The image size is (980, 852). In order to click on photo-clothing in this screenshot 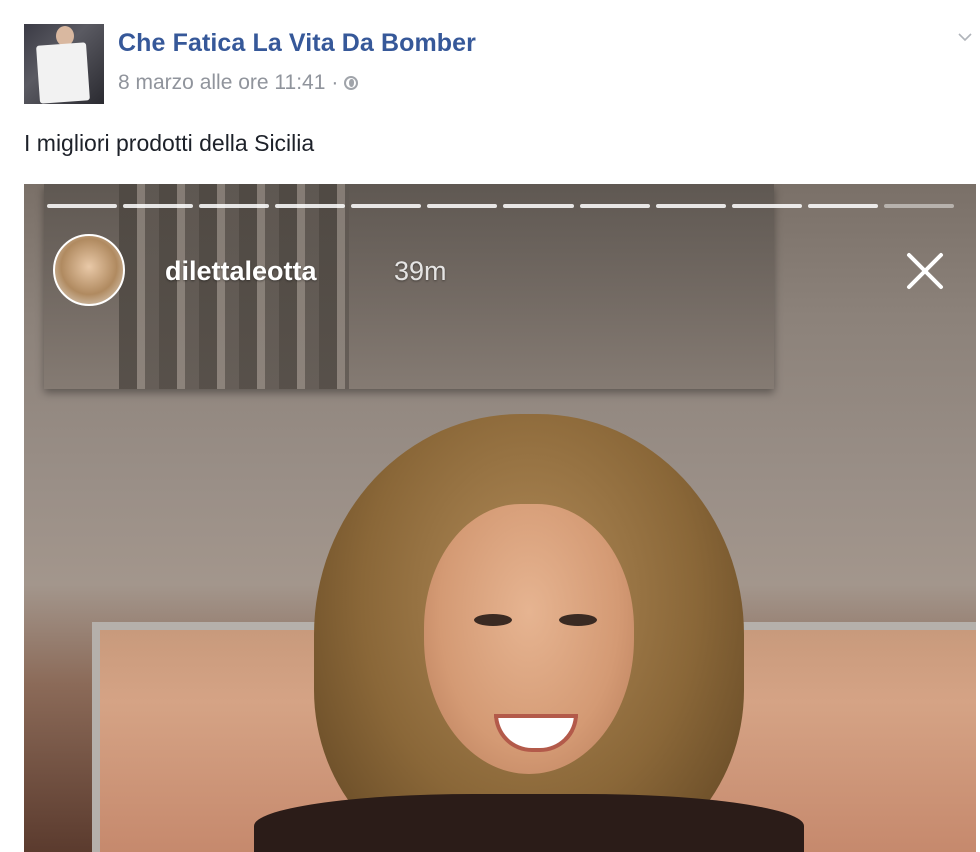, I will do `click(529, 823)`.